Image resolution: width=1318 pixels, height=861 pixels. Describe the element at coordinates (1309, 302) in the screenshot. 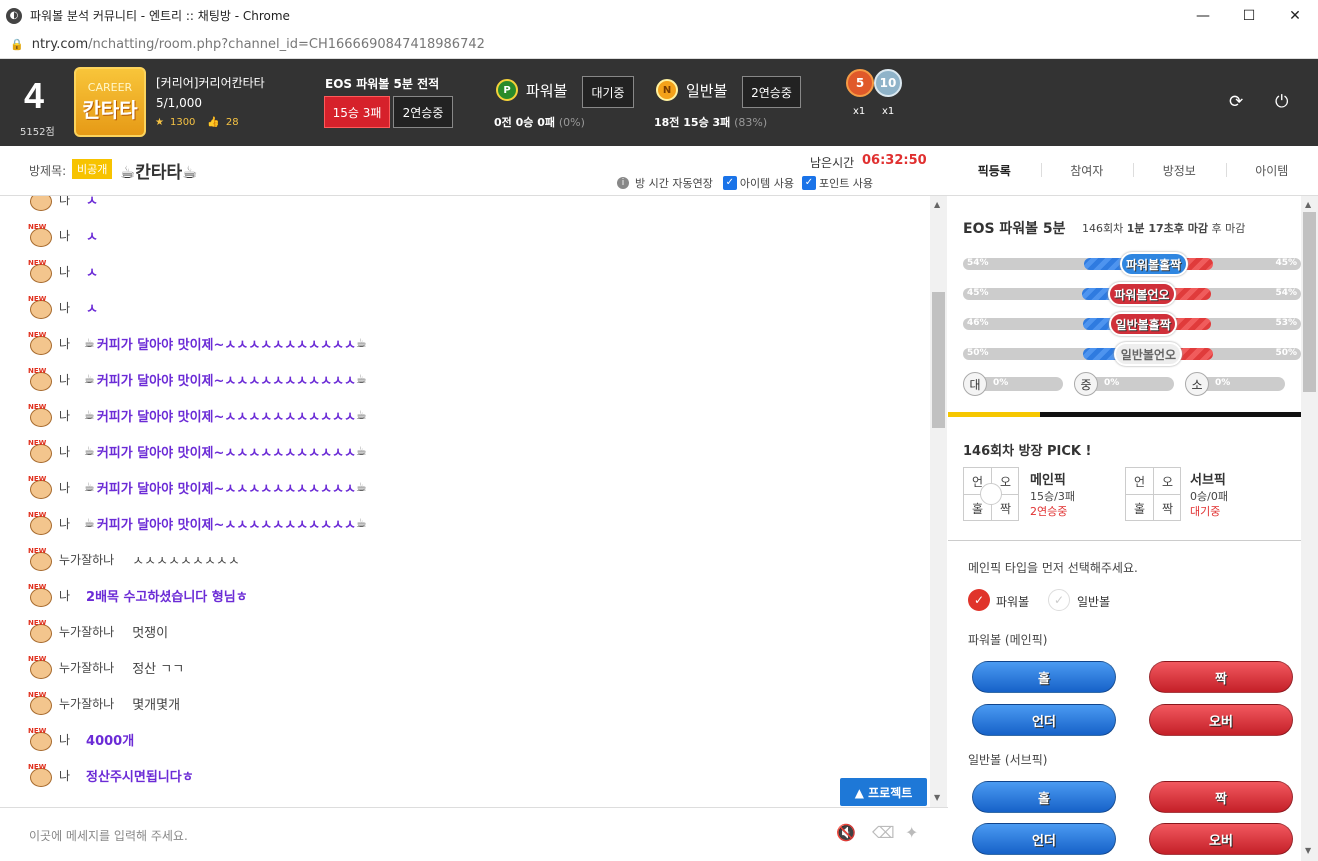

I see `right-panel-scroll-thumb` at that location.